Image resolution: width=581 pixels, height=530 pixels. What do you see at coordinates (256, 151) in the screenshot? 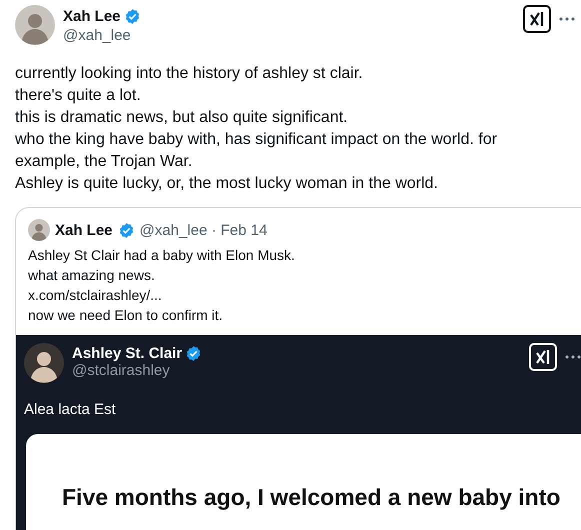
I see `post-text: who the king have baby with, has significant impact on the world. for example, the Trojan War.` at bounding box center [256, 151].